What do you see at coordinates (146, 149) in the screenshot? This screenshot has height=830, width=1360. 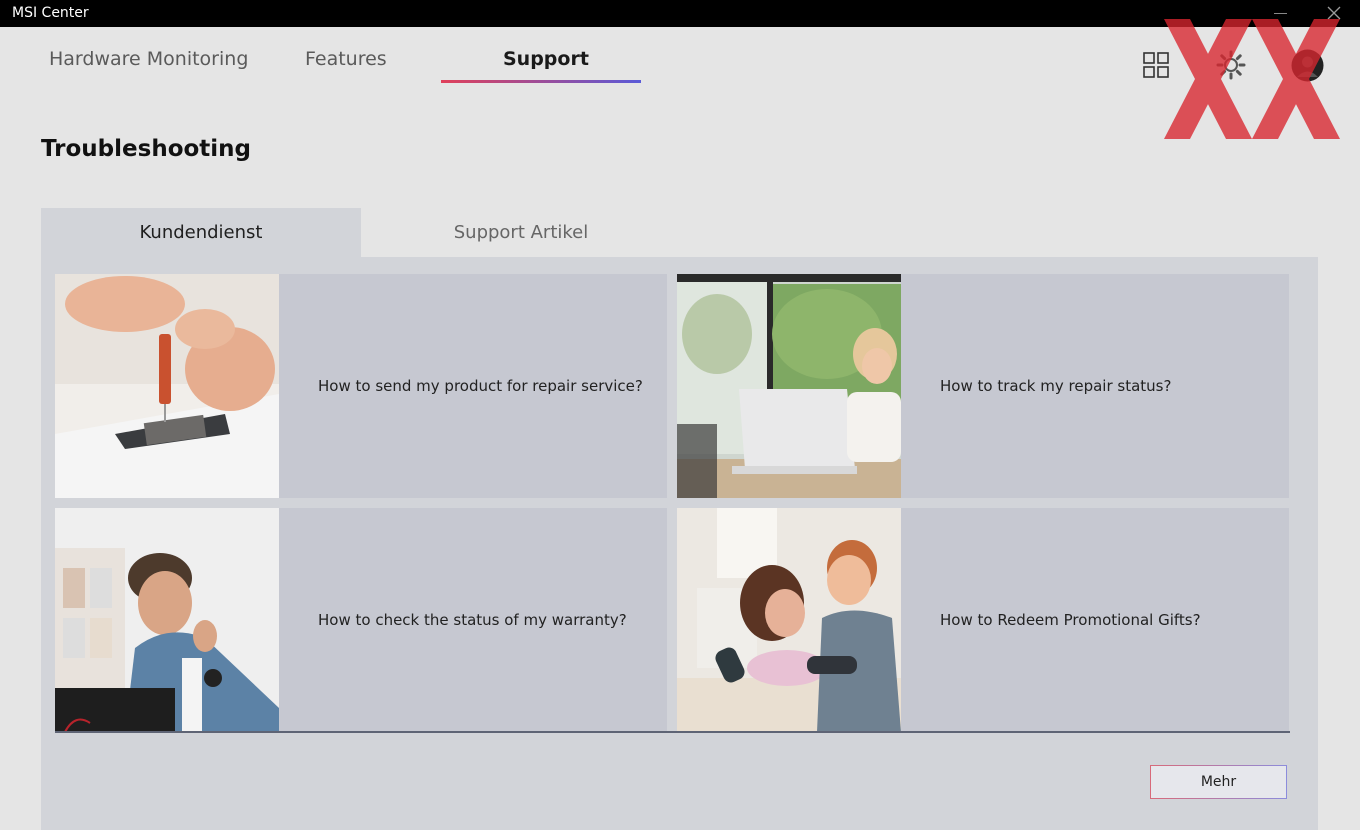 I see `page-title: Troubleshooting` at bounding box center [146, 149].